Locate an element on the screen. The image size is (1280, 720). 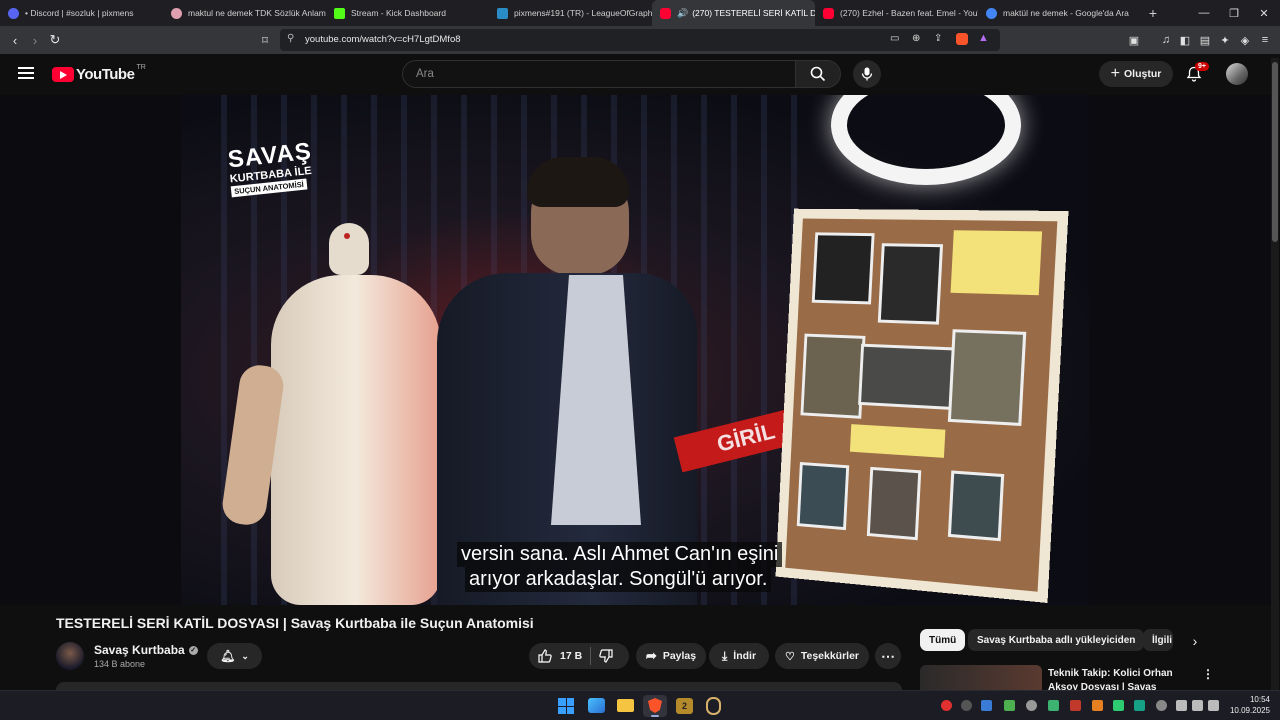
leo-ai-icon: ✦ is located at coordinates (1225, 40).